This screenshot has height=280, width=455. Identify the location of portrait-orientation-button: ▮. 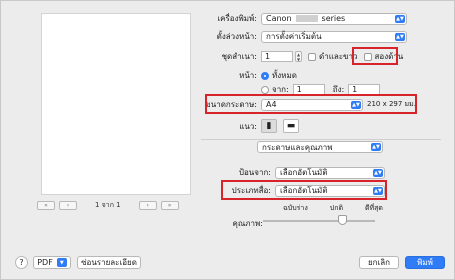
(269, 126).